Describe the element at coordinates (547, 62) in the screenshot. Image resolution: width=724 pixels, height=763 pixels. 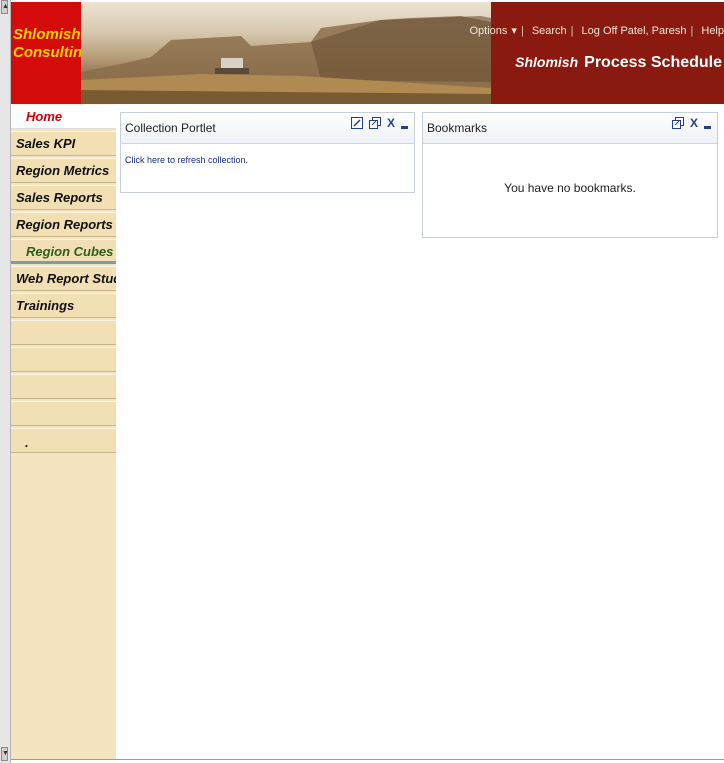
I see `app-title-brand: Shlomish` at that location.